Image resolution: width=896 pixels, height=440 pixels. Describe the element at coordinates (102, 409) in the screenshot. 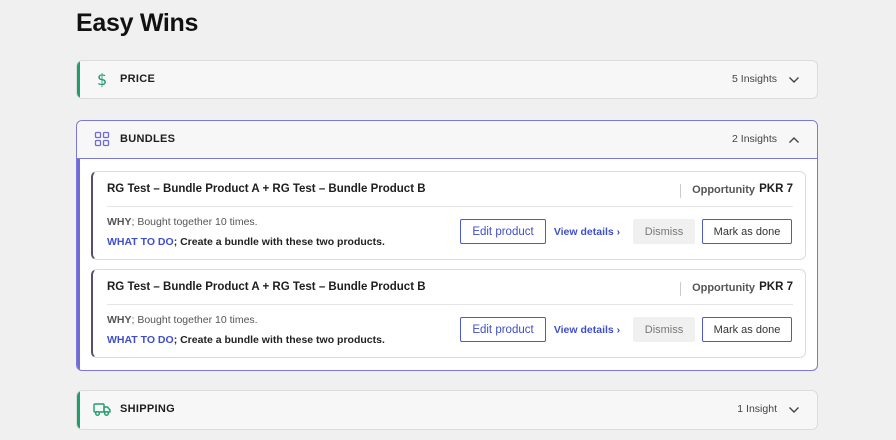

I see `truck-icon` at that location.